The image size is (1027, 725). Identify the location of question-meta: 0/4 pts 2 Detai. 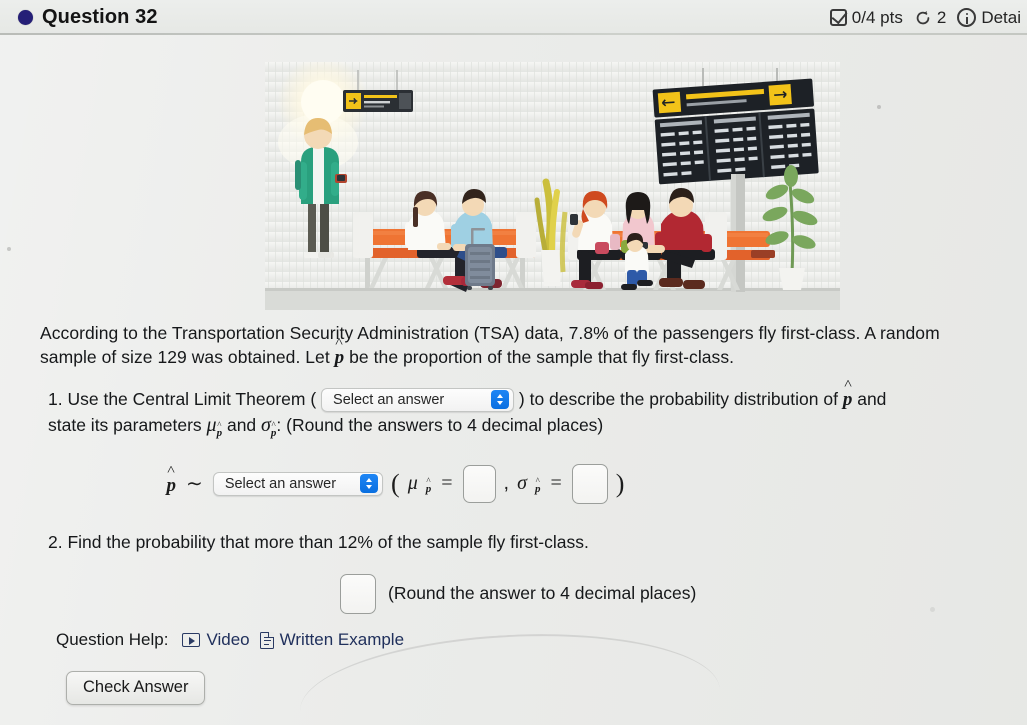
(925, 17).